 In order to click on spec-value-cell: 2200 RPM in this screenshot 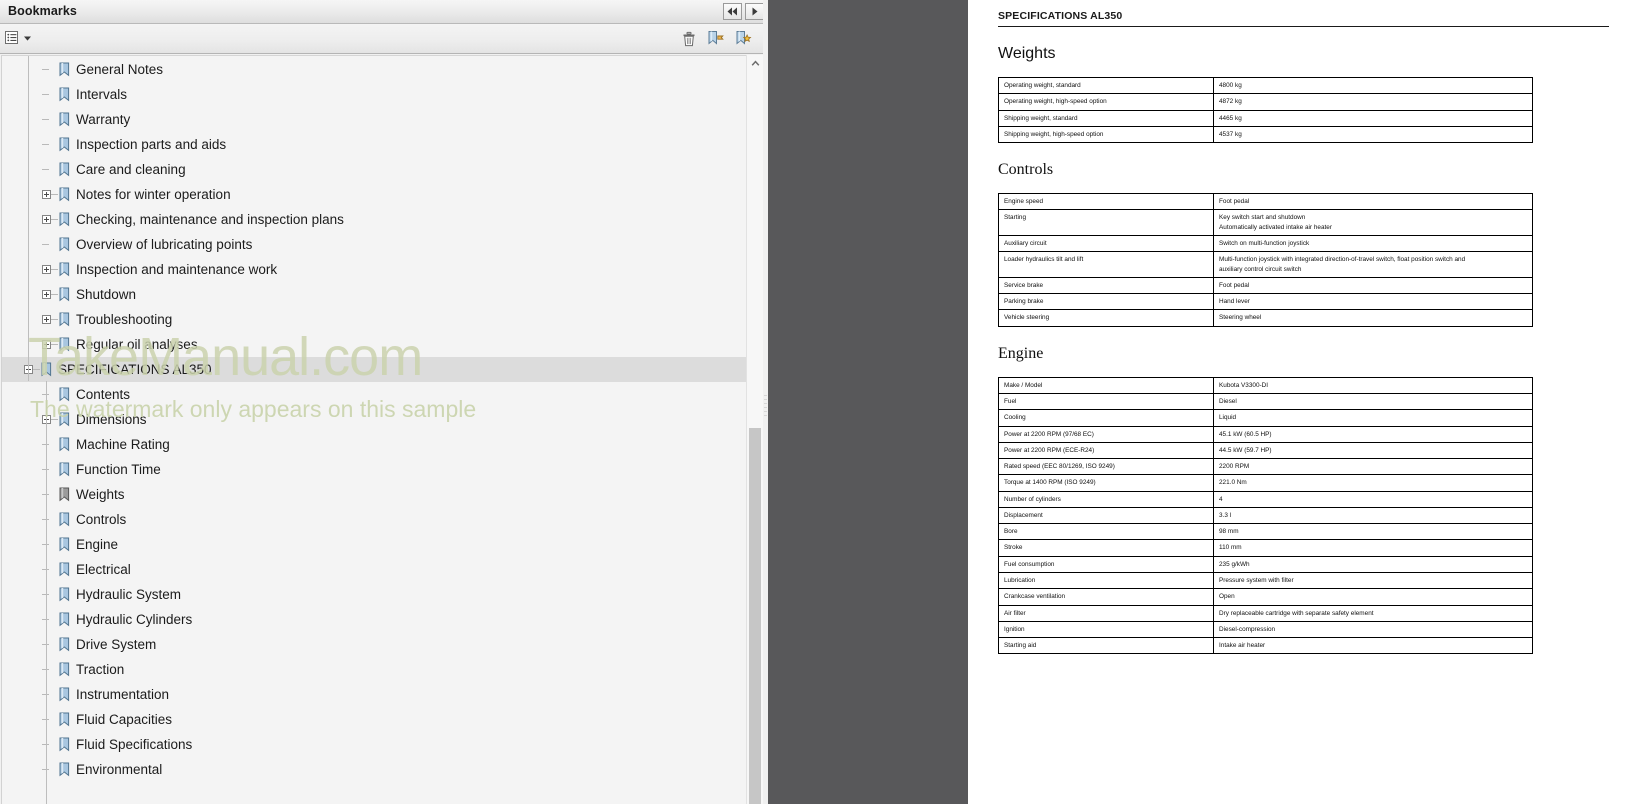, I will do `click(1373, 467)`.